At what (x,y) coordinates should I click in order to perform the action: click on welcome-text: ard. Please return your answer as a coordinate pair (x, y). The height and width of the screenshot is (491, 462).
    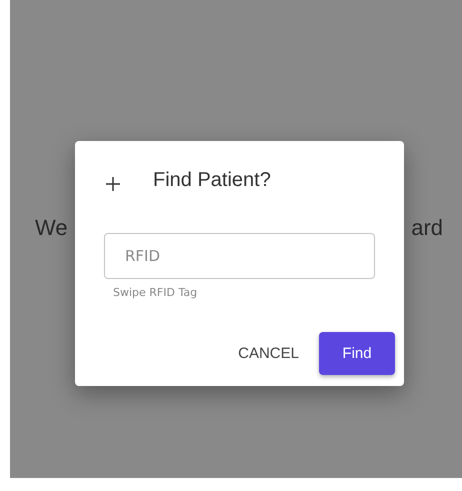
    Looking at the image, I should click on (427, 228).